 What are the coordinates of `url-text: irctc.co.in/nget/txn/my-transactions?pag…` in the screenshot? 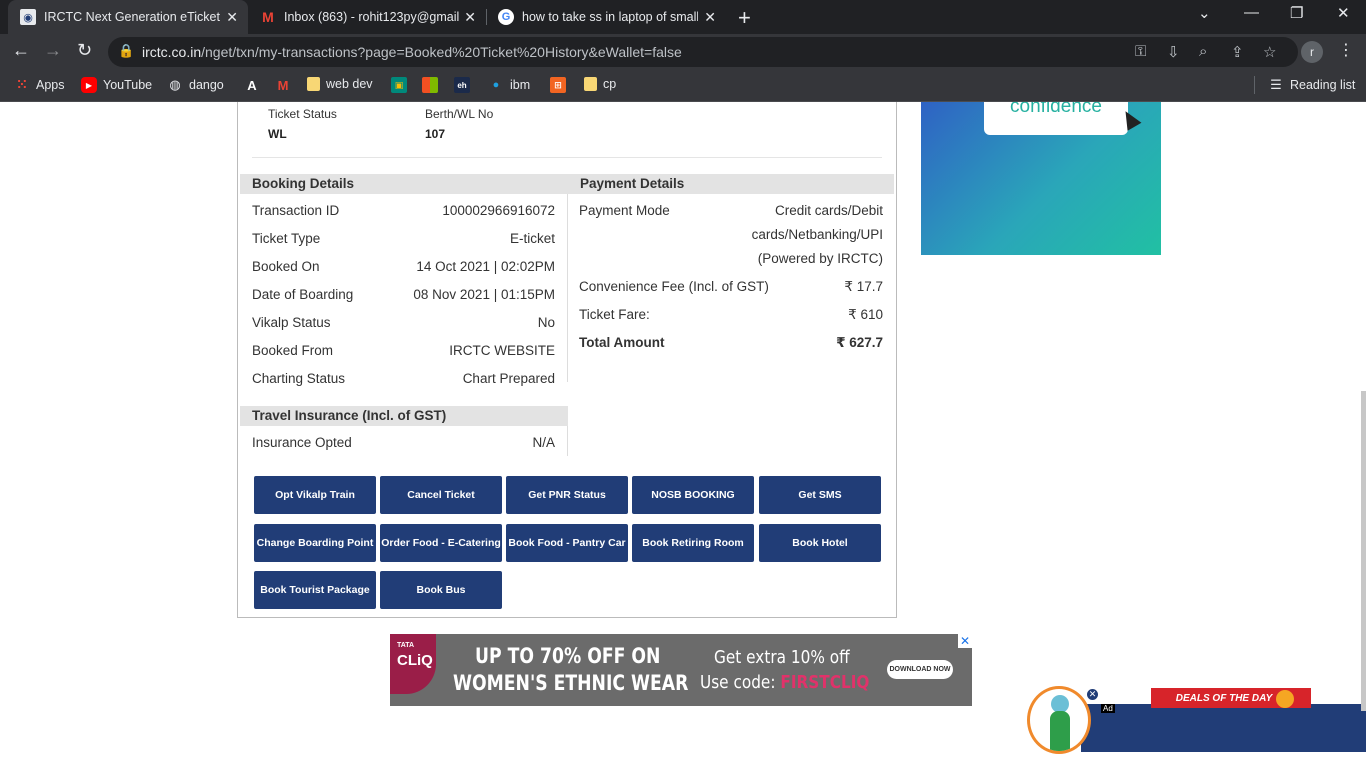 It's located at (412, 52).